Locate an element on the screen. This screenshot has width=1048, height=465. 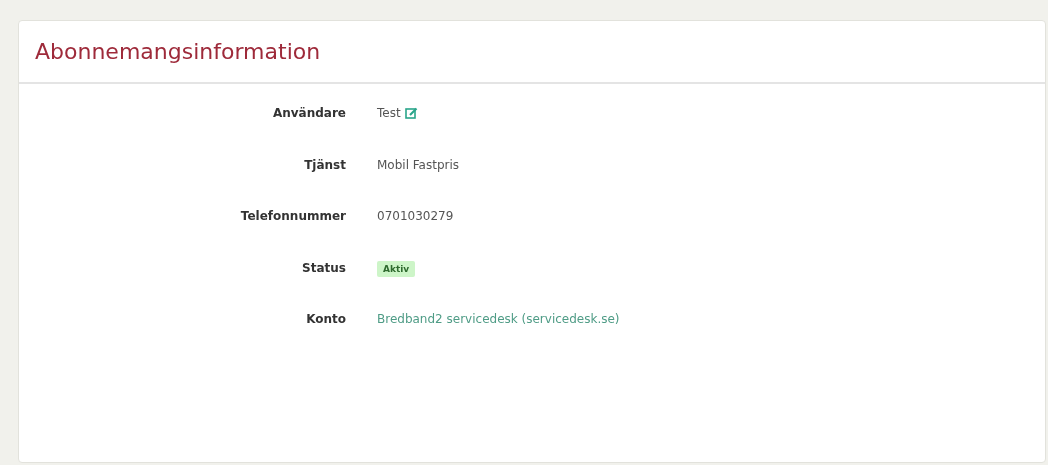
field-label: Tjänst is located at coordinates (325, 164).